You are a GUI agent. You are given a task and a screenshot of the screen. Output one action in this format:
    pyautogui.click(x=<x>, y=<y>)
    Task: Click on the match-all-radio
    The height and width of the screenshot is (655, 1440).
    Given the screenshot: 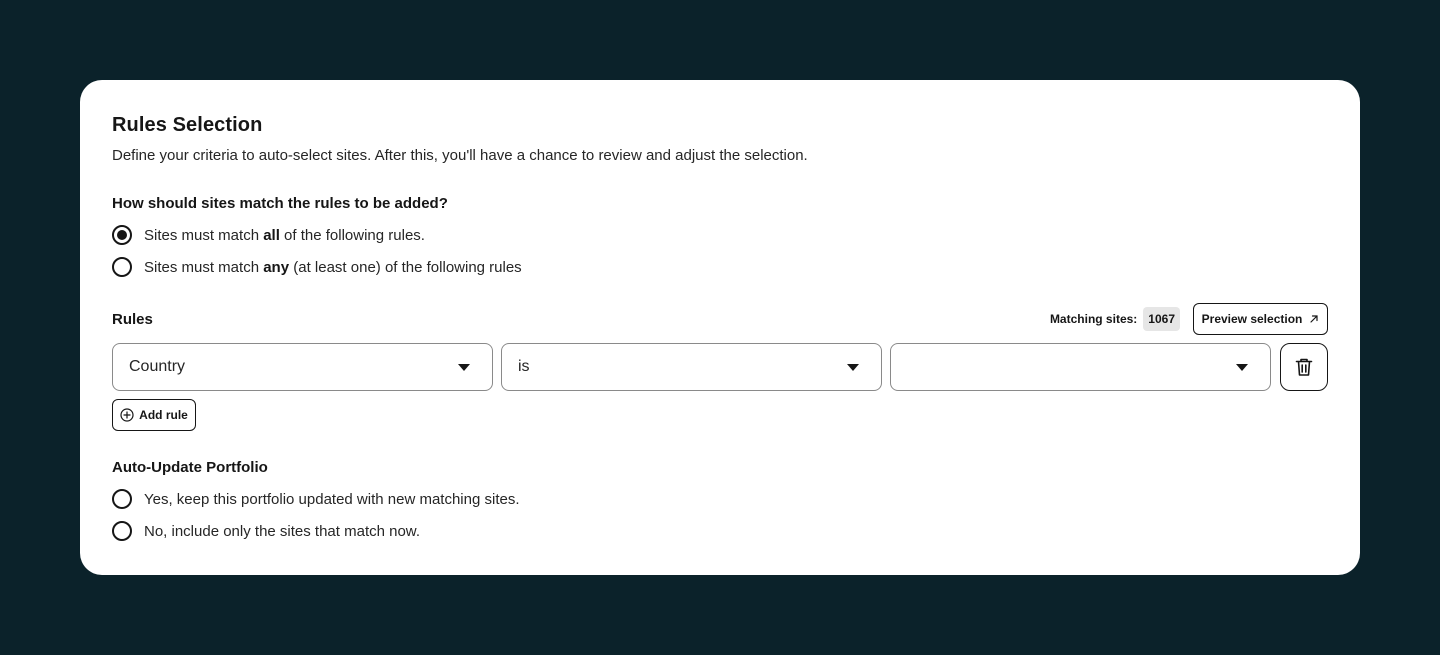 What is the action you would take?
    pyautogui.click(x=122, y=235)
    